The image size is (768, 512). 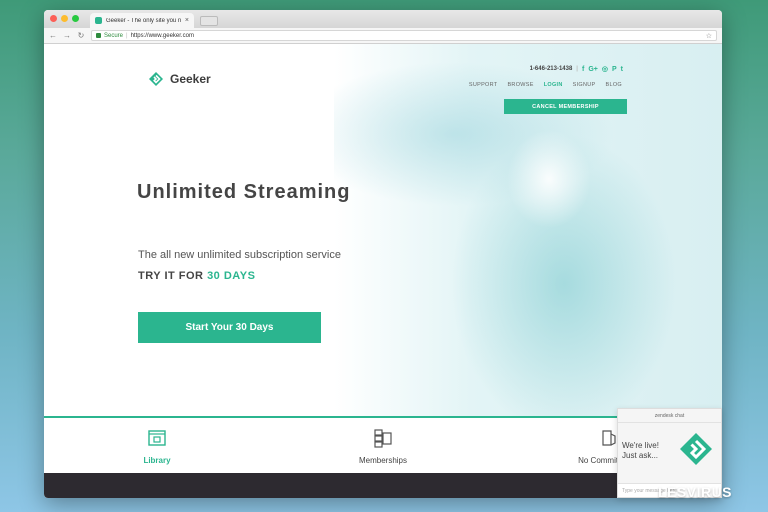 I want to click on window-controls, so click(x=64, y=18).